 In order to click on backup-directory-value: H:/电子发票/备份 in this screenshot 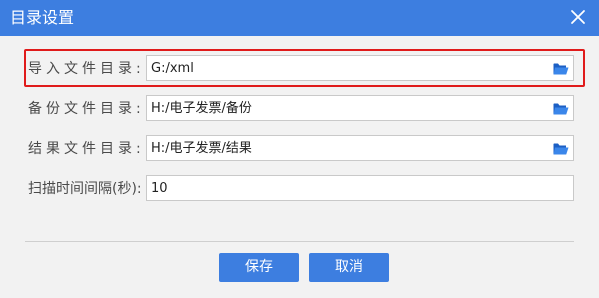, I will do `click(201, 108)`.